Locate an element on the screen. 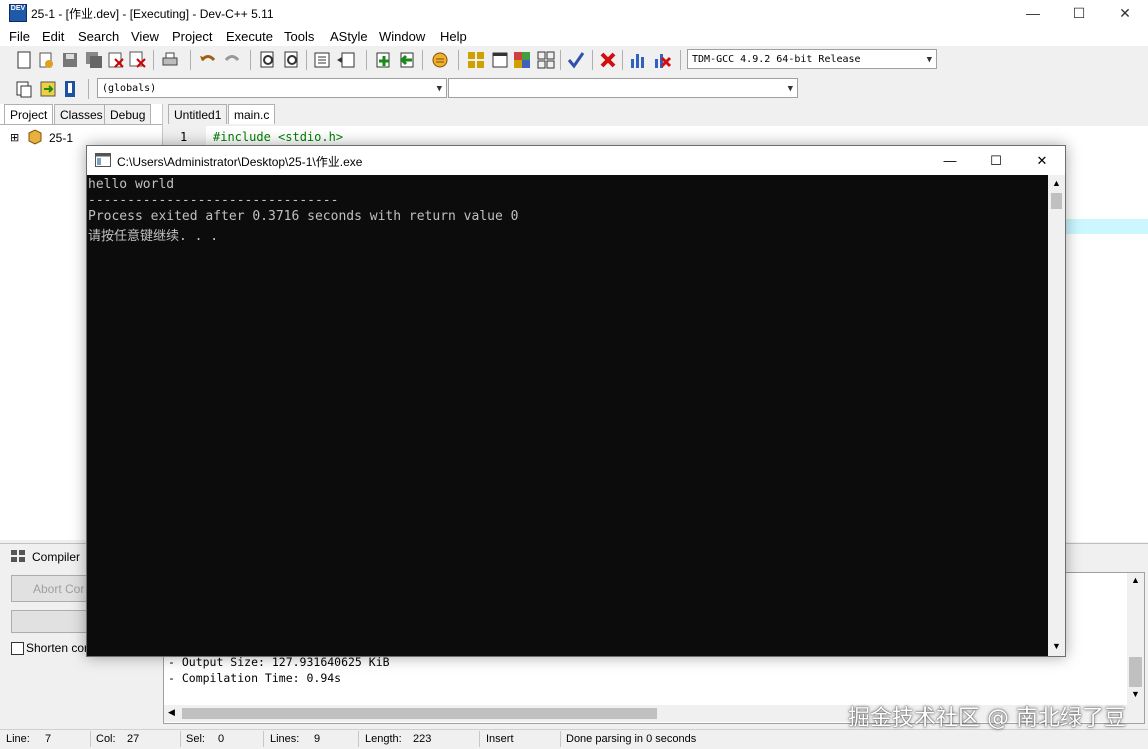 Image resolution: width=1148 pixels, height=749 pixels. menu-window: Window is located at coordinates (402, 36).